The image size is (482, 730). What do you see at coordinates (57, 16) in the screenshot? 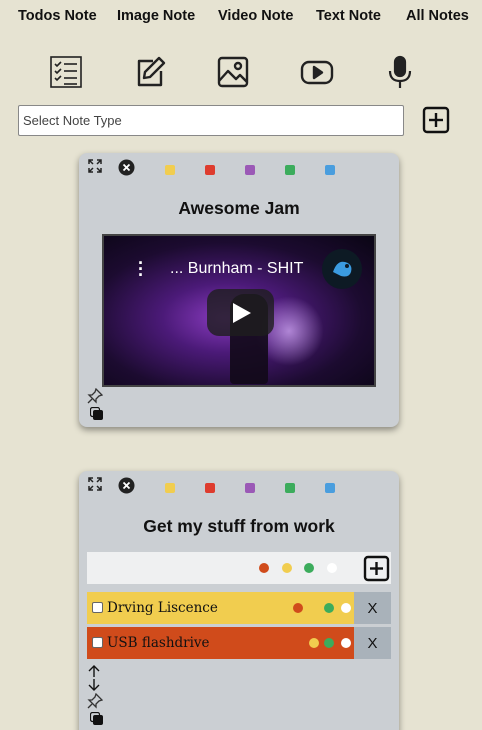
I see `nav-todos-note: Todos Note` at bounding box center [57, 16].